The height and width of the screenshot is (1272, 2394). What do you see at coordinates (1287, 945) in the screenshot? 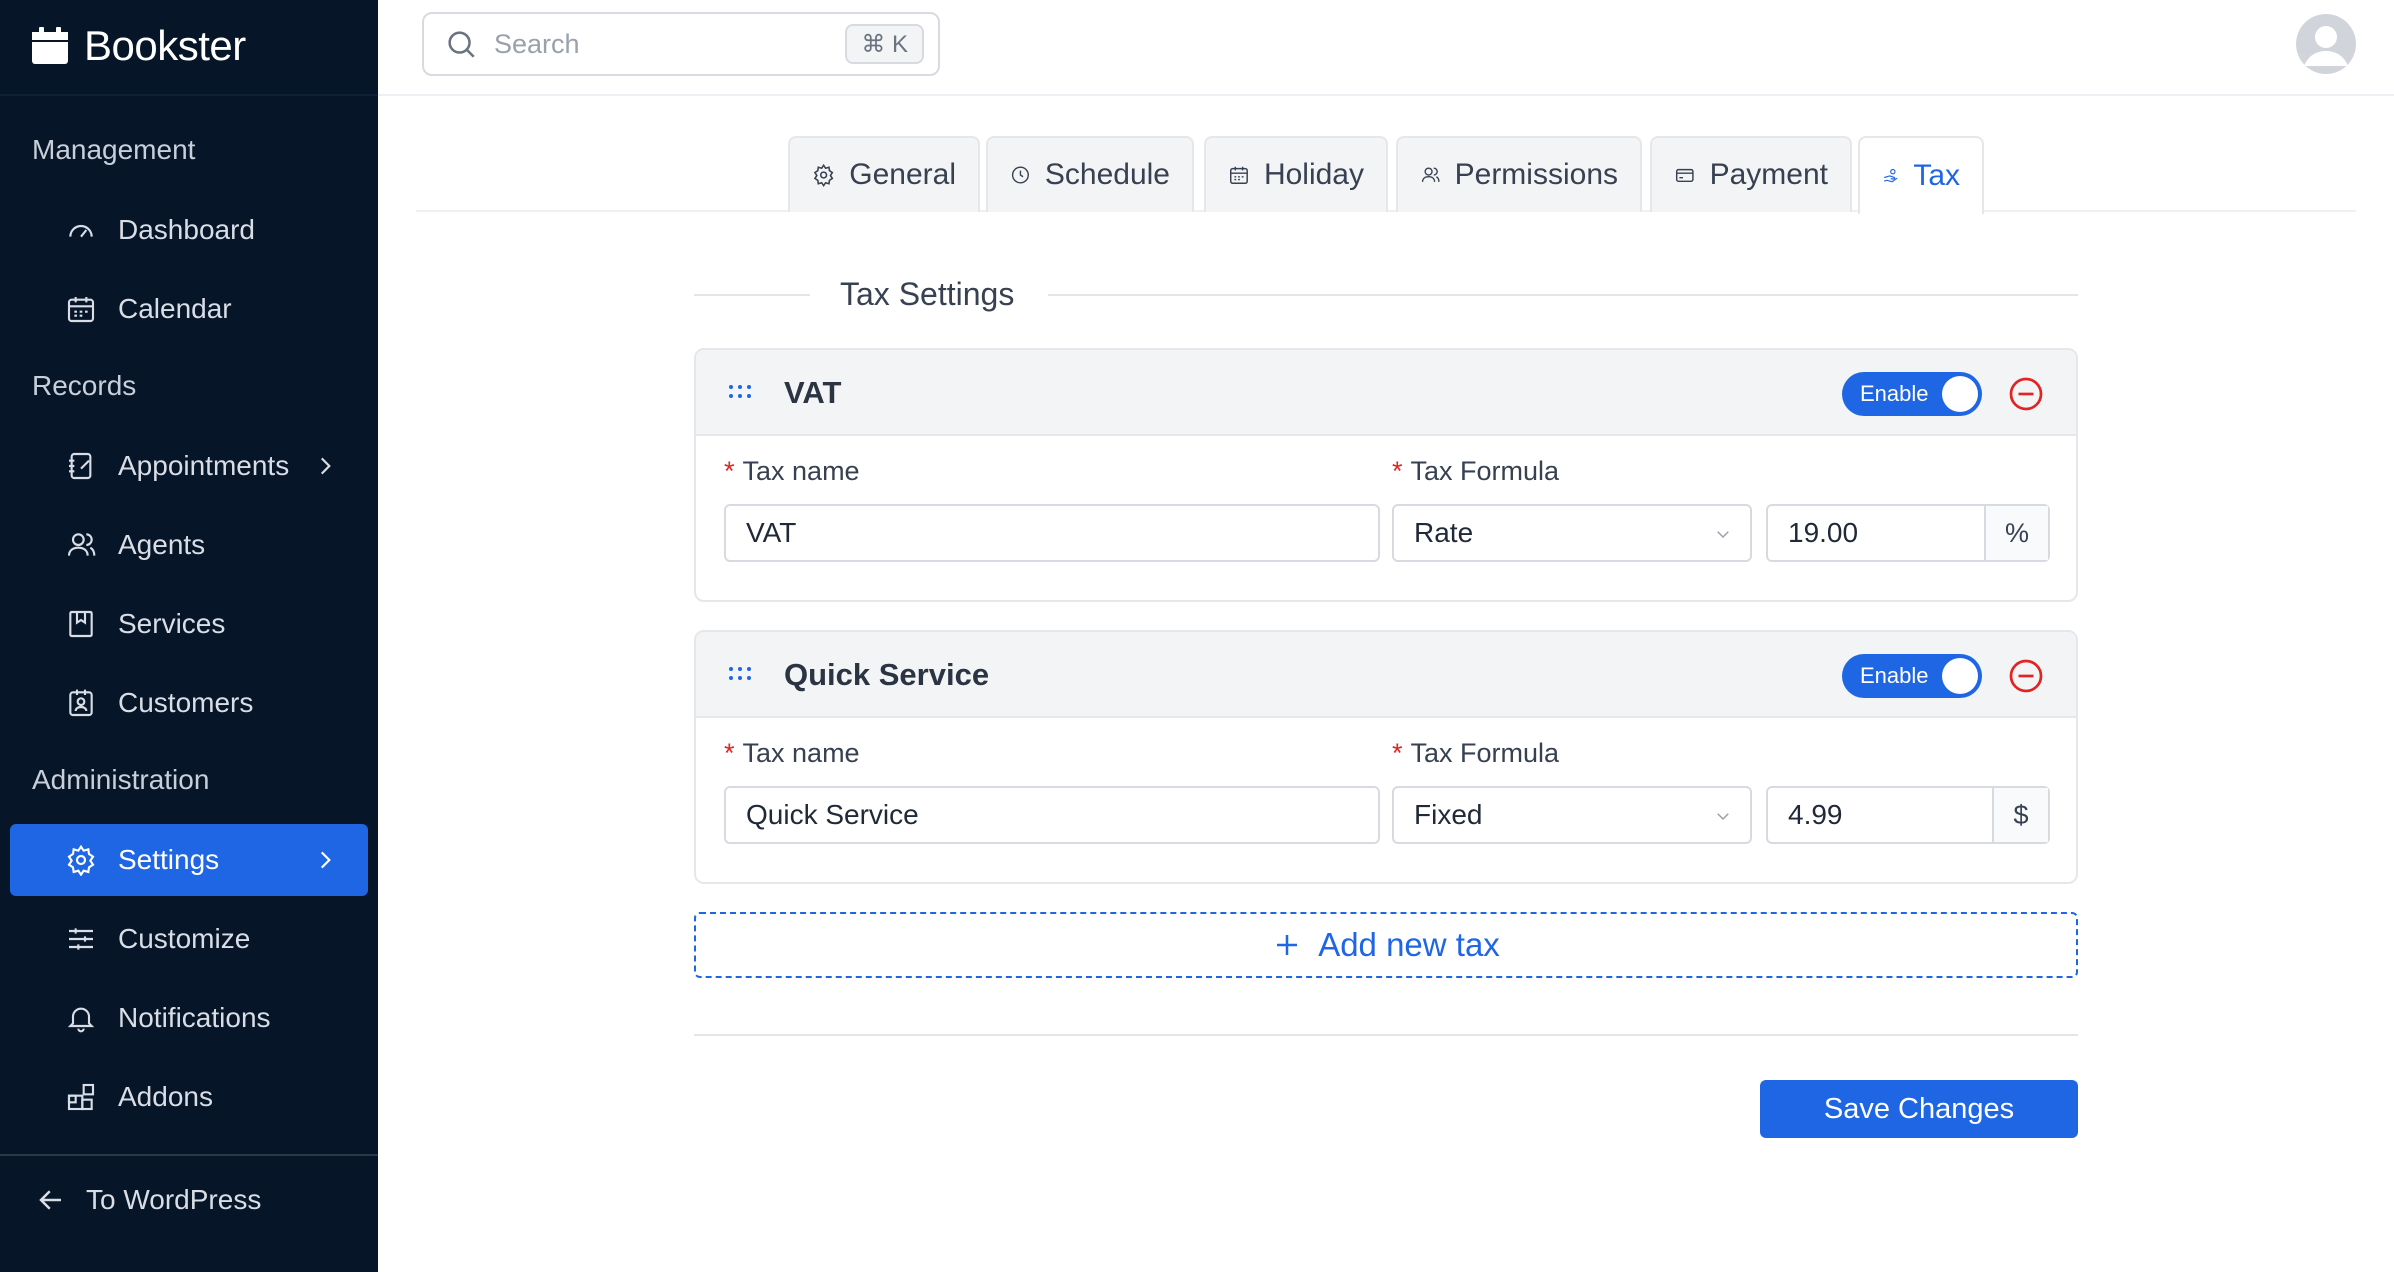
I see `plus-icon` at bounding box center [1287, 945].